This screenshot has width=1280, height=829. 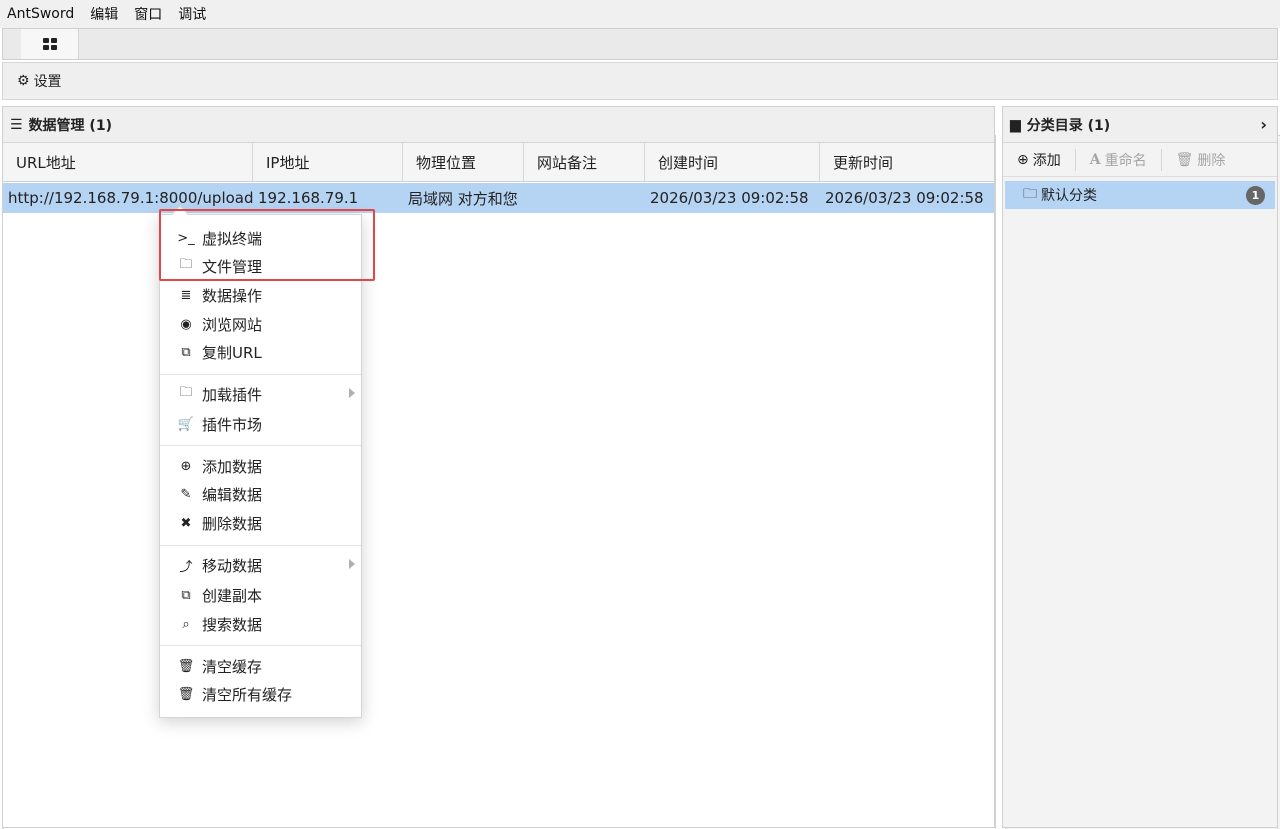 What do you see at coordinates (186, 295) in the screenshot?
I see `database-icon: ≣` at bounding box center [186, 295].